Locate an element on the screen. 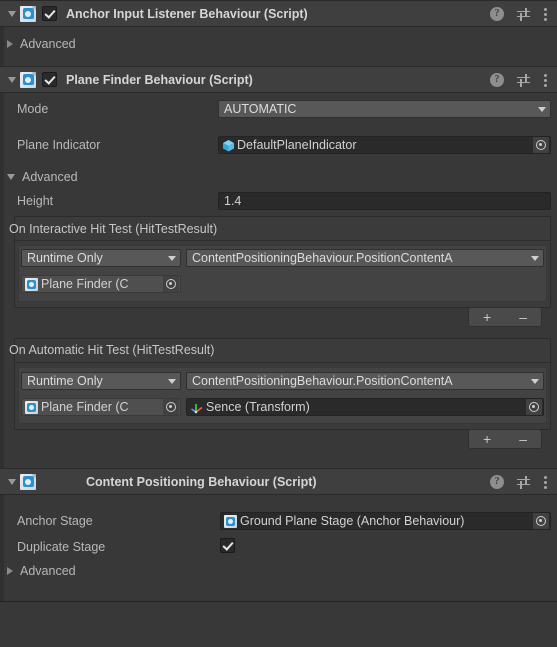  component-header-plane-finder: Plane Finder Behaviour (Script) ? is located at coordinates (278, 79).